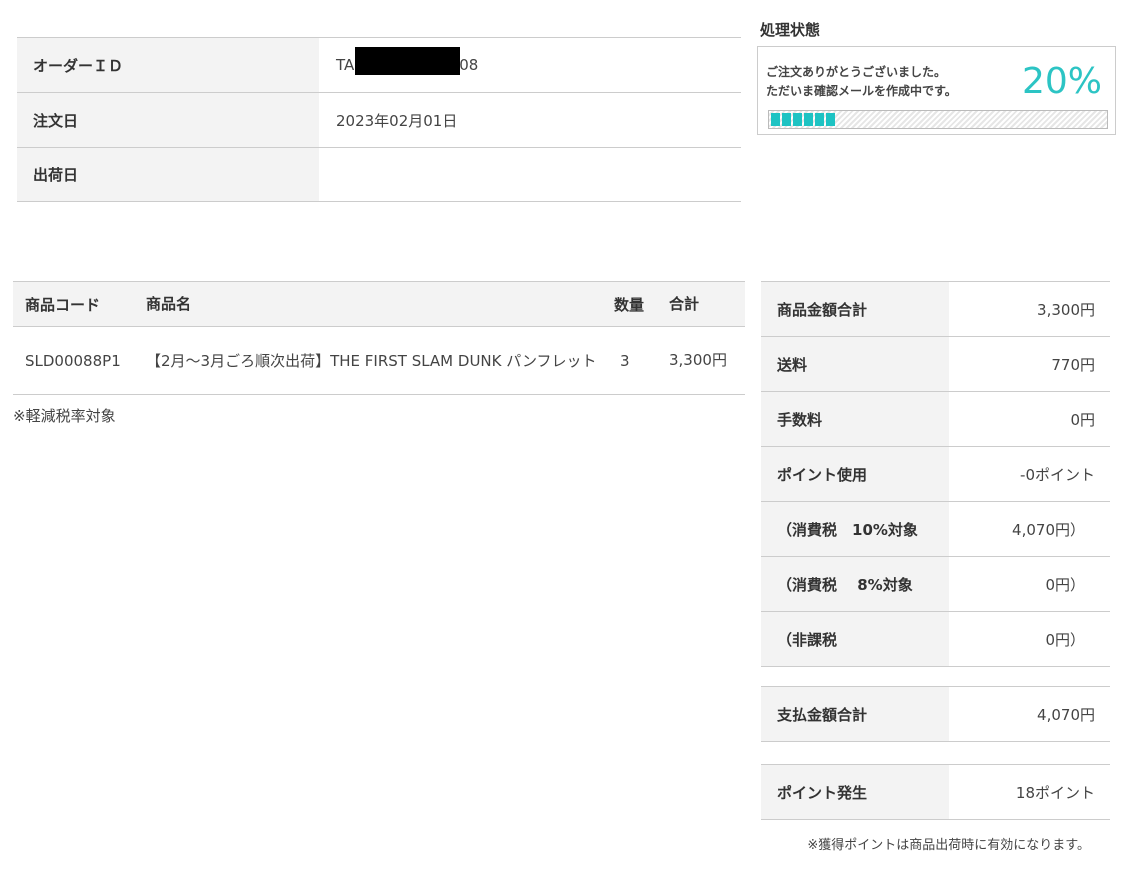 The image size is (1127, 872). Describe the element at coordinates (1065, 639) in the screenshot. I see `nontax-value: 0円）` at that location.